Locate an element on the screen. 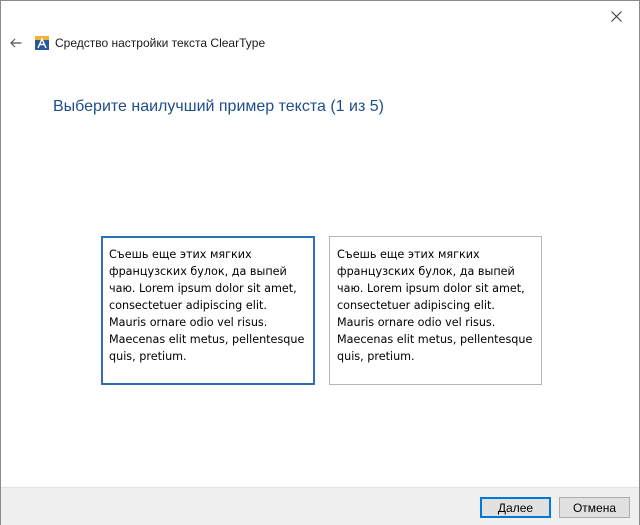 The image size is (640, 525). window-title: Средство настройки текста ClearType is located at coordinates (160, 43).